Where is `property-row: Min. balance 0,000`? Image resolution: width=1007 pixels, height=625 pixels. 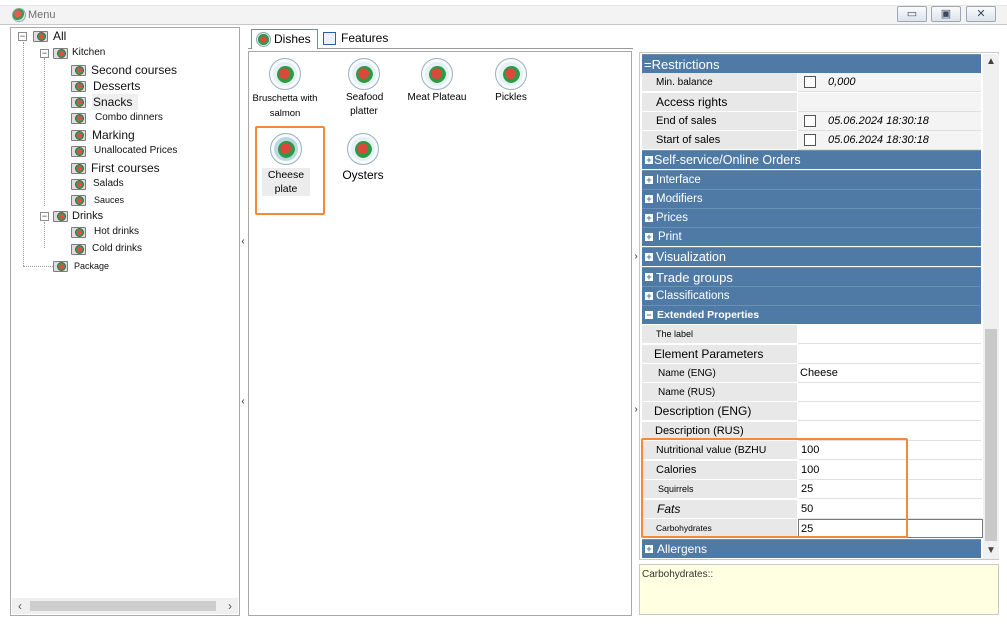
property-row: Min. balance 0,000 is located at coordinates (811, 82).